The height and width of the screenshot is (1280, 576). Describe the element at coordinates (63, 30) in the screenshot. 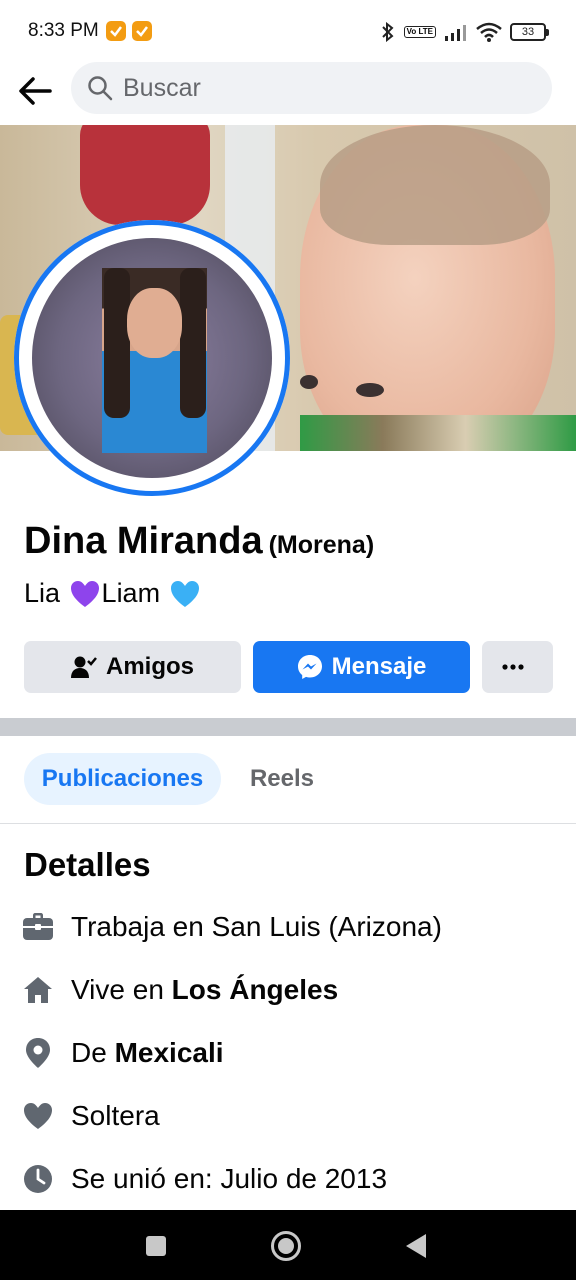

I see `status-time: 8:33 PM` at that location.